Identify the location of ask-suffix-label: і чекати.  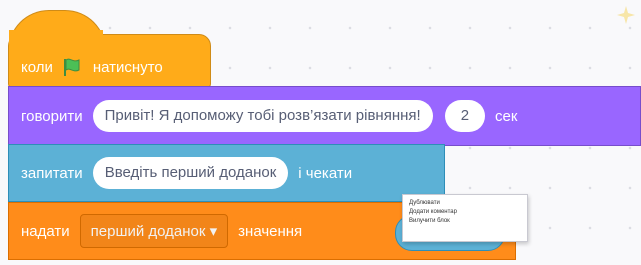
(325, 173).